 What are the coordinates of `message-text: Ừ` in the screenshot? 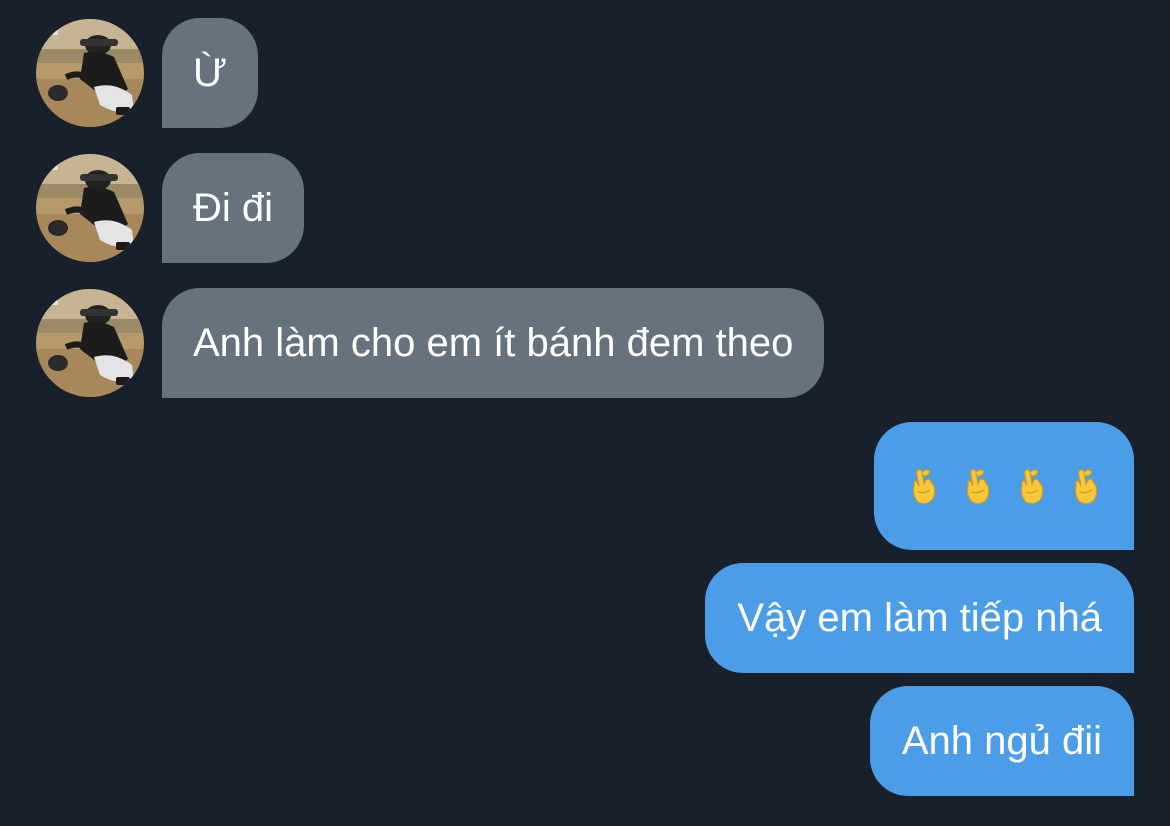 It's located at (210, 72).